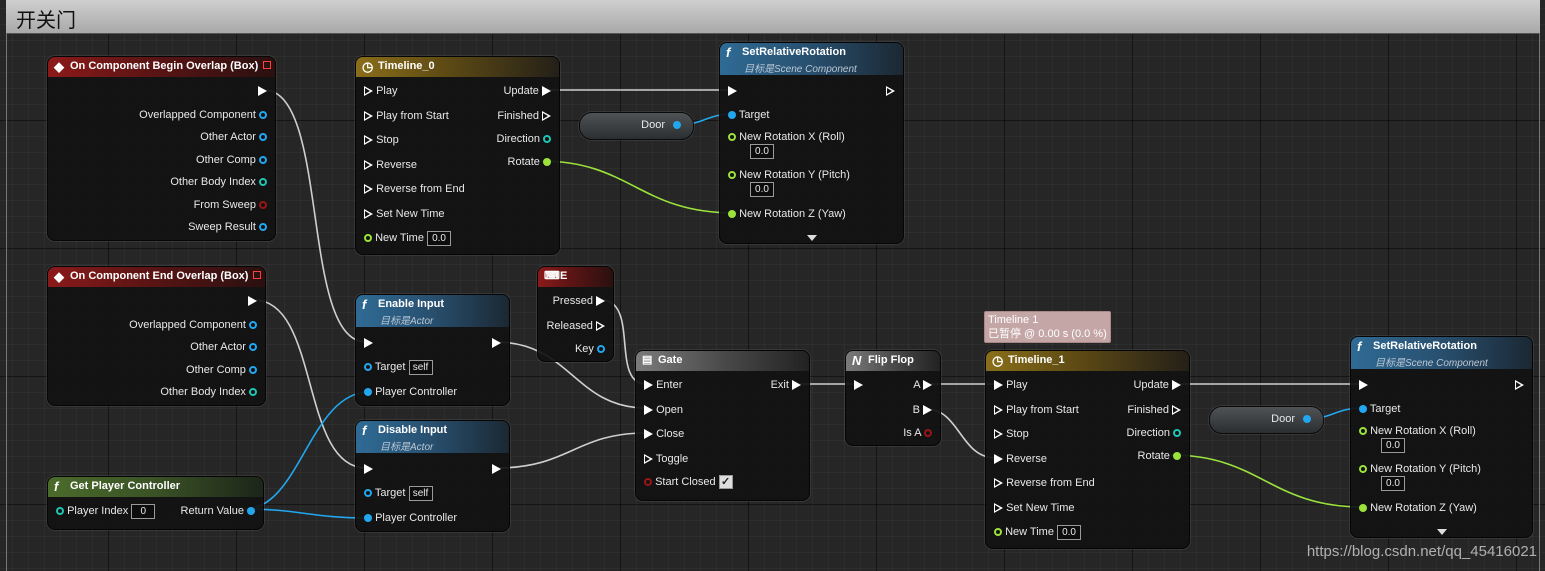 This screenshot has width=1545, height=571. I want to click on pin-released: Released, so click(575, 326).